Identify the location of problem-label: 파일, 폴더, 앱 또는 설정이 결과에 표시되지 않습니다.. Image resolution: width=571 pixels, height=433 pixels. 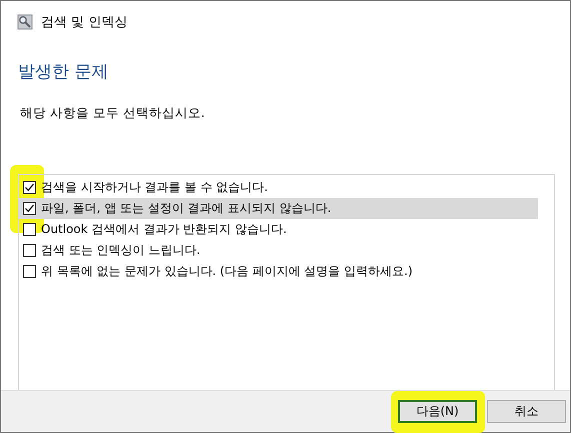
(186, 208).